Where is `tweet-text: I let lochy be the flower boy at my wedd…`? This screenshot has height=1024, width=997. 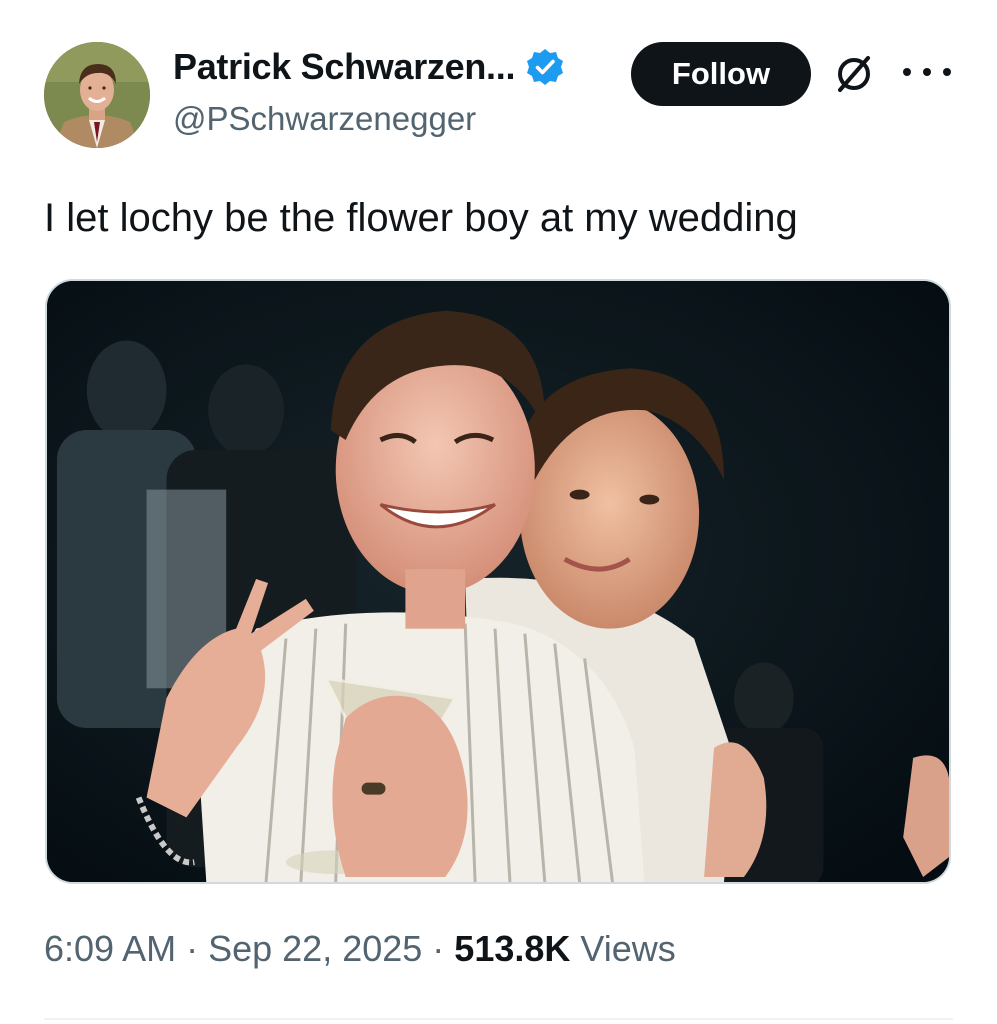 tweet-text: I let lochy be the flower boy at my wedd… is located at coordinates (421, 218).